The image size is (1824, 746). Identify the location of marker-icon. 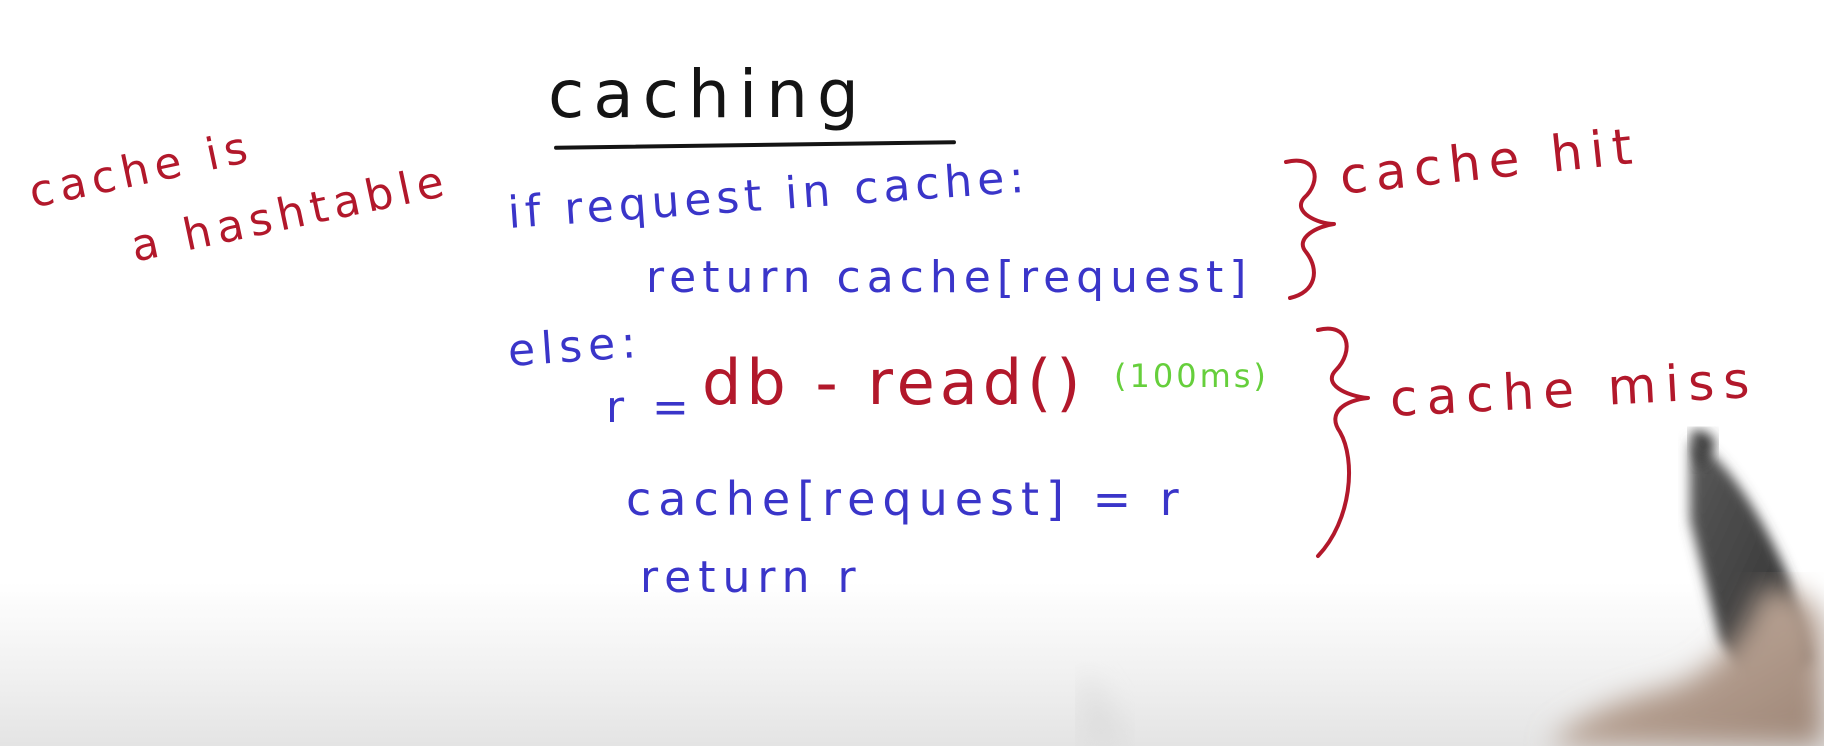
(1750, 570).